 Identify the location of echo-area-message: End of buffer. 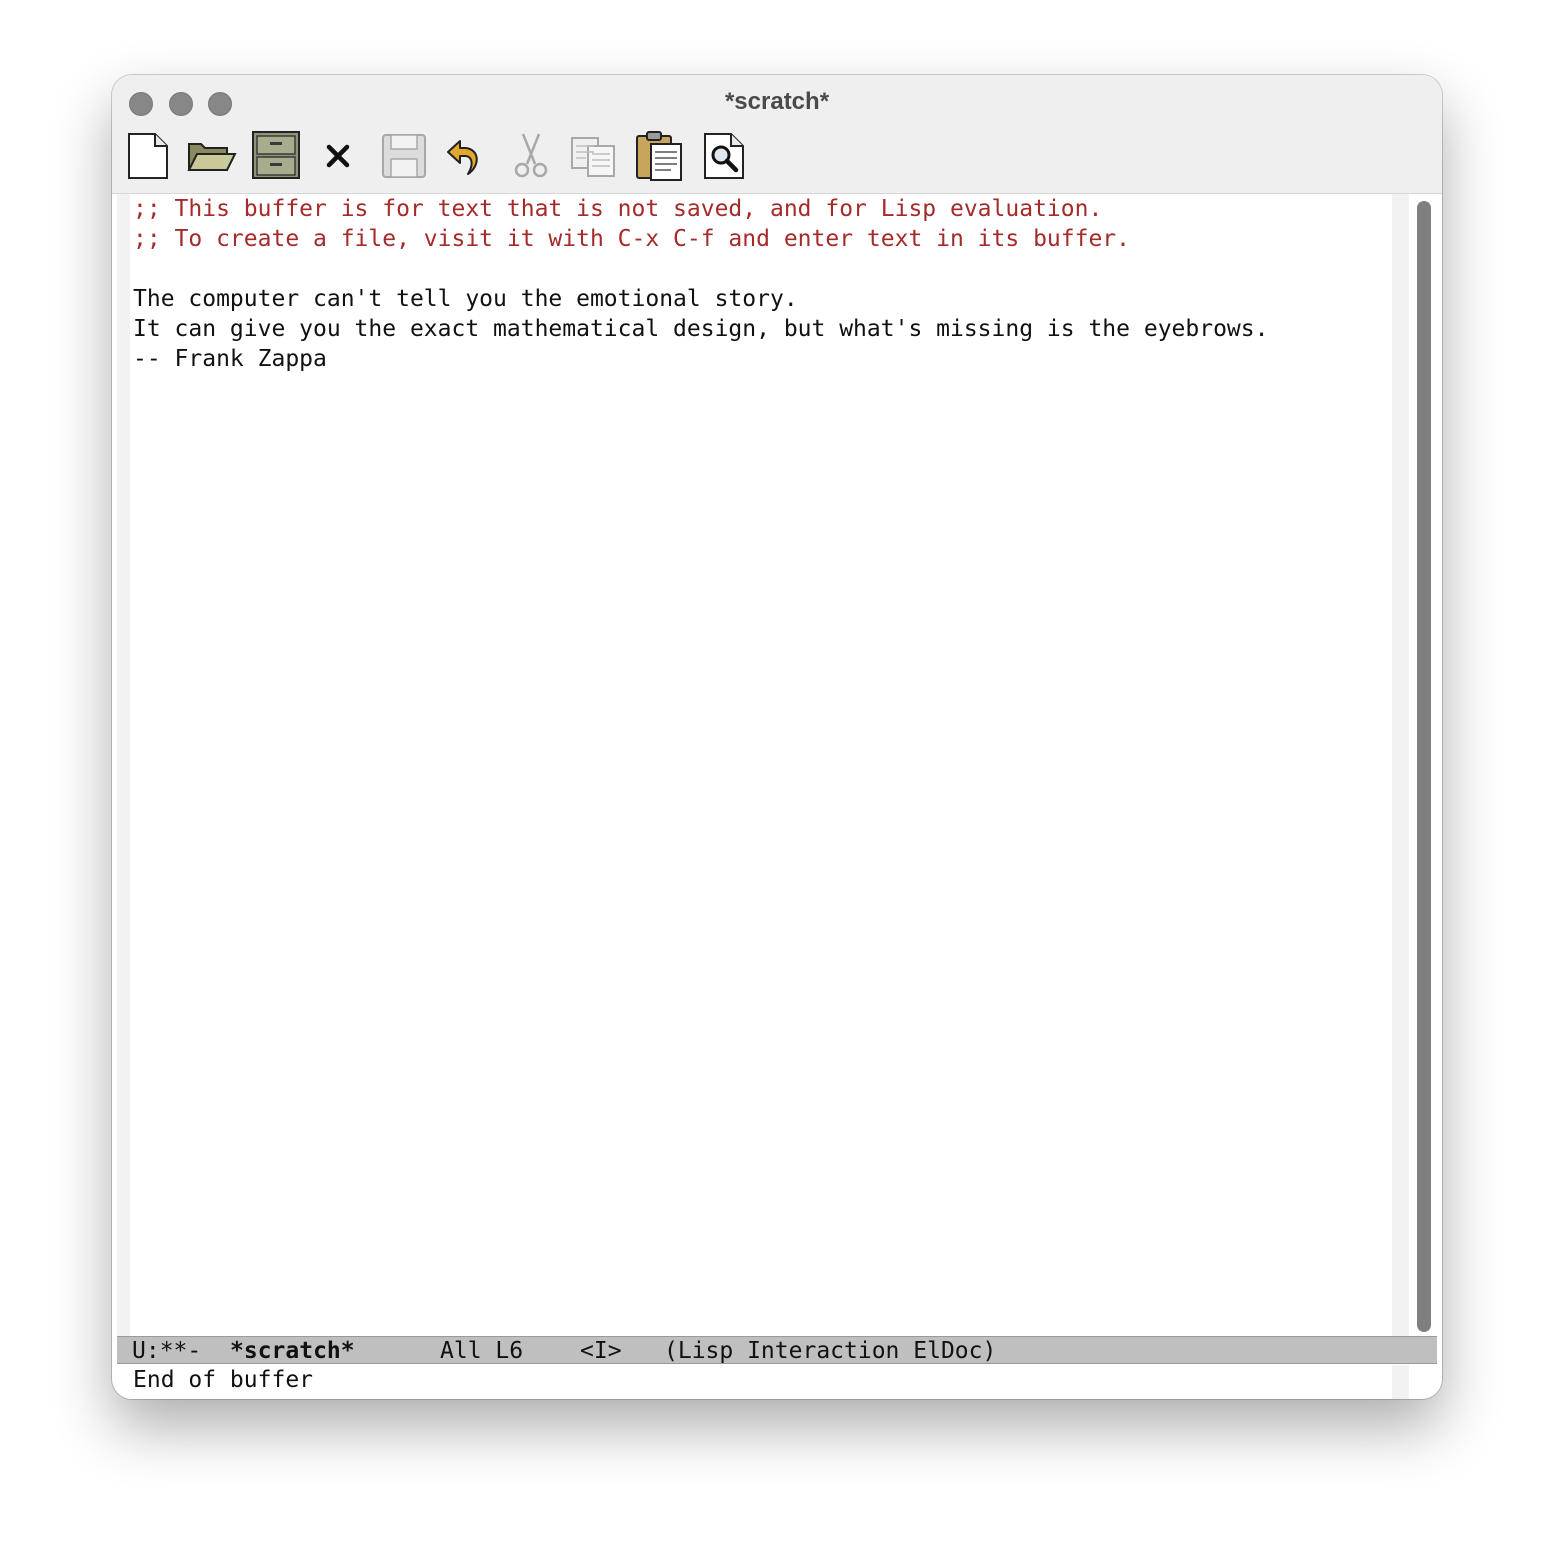
(223, 1380).